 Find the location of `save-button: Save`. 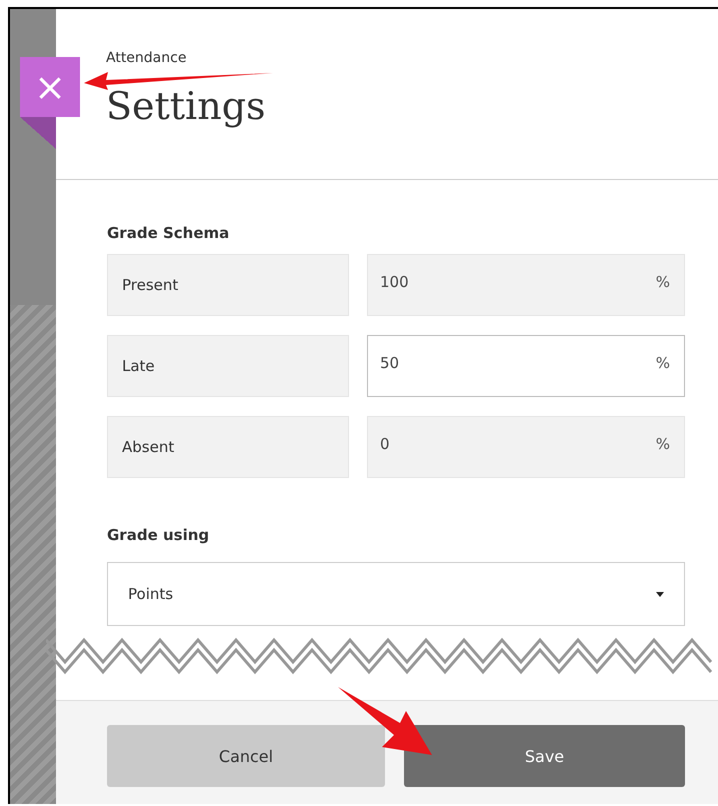

save-button: Save is located at coordinates (544, 756).